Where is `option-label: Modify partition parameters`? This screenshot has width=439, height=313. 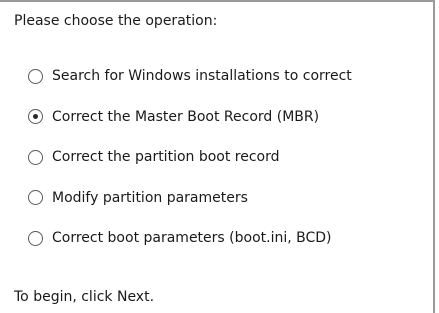 option-label: Modify partition parameters is located at coordinates (150, 197).